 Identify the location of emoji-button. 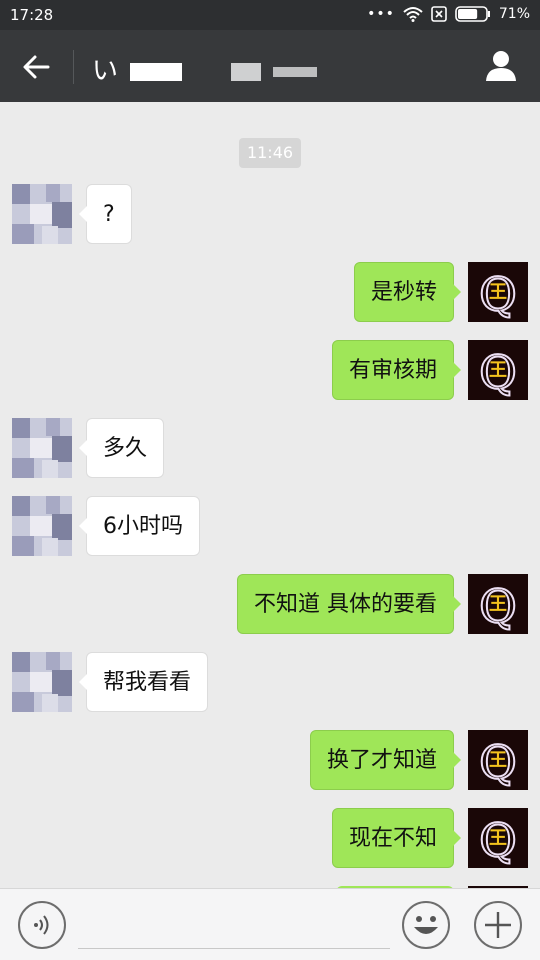
(426, 925).